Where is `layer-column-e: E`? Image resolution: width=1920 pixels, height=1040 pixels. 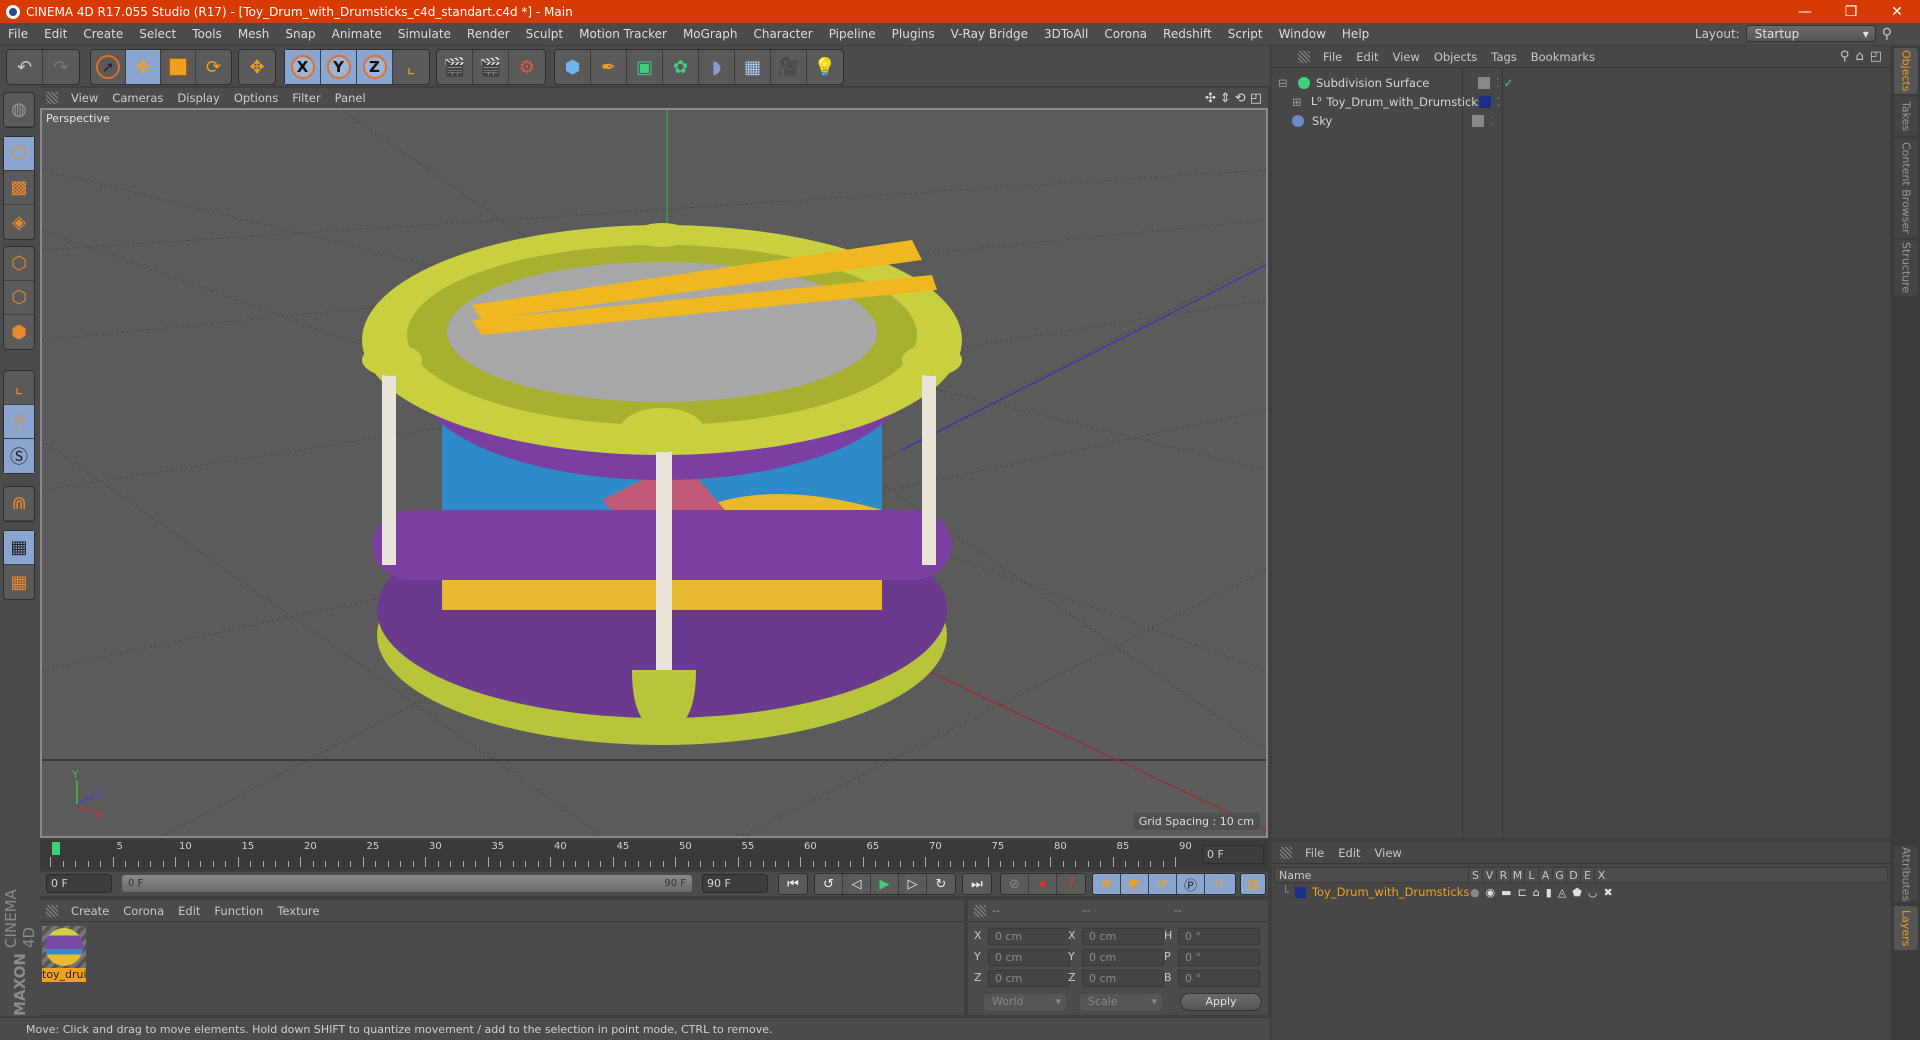 layer-column-e: E is located at coordinates (1587, 875).